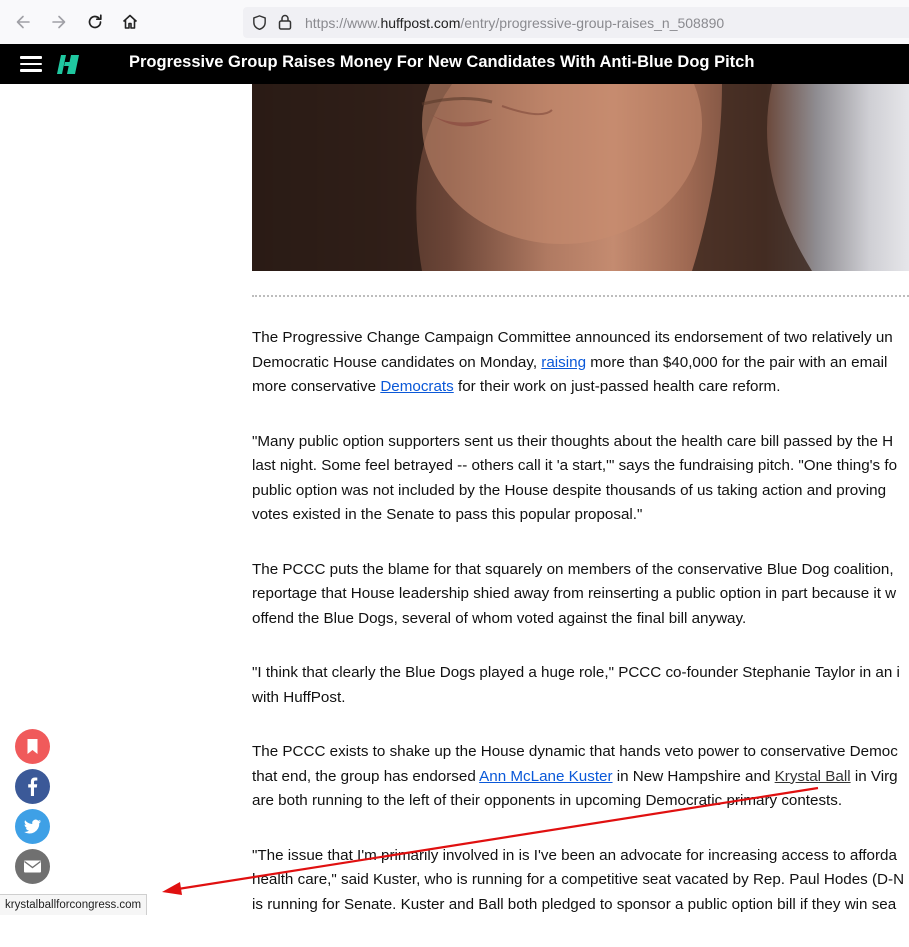 Image resolution: width=909 pixels, height=947 pixels. Describe the element at coordinates (416, 386) in the screenshot. I see `democrats-link: Democrats` at that location.